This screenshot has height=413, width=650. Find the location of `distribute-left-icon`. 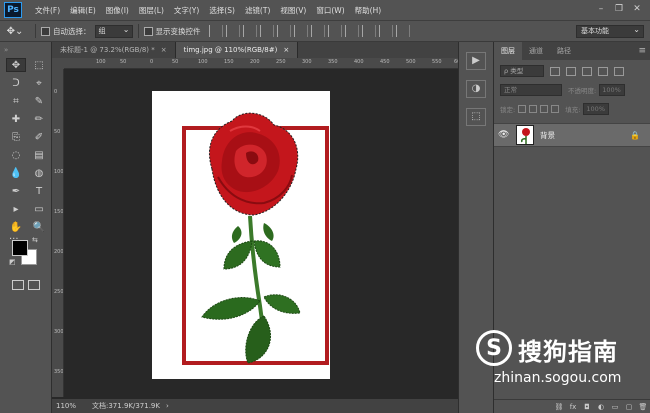

distribute-left-icon is located at coordinates (368, 31).